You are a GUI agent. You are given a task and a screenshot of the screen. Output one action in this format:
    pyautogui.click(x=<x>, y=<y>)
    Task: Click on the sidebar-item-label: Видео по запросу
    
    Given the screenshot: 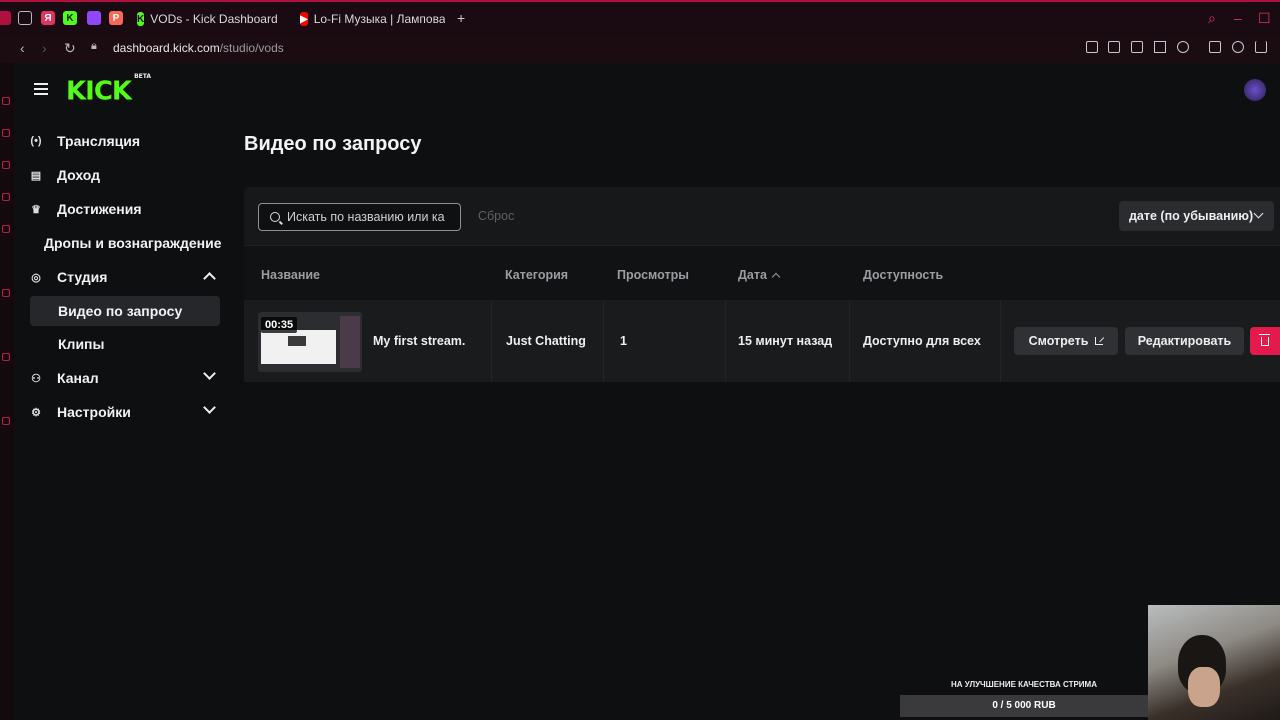 What is the action you would take?
    pyautogui.click(x=120, y=311)
    